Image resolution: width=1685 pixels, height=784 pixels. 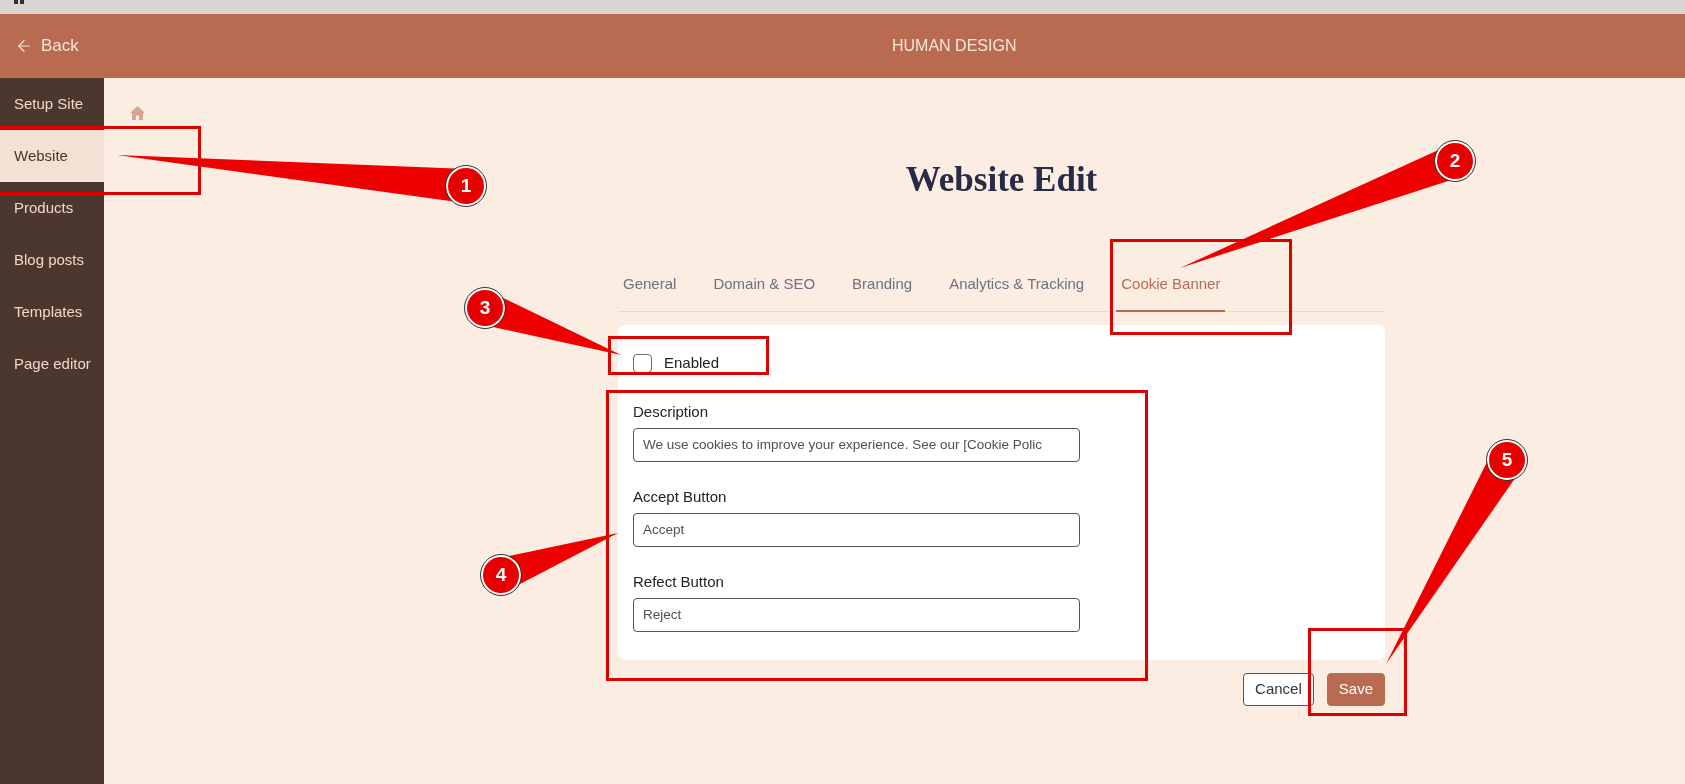 What do you see at coordinates (764, 293) in the screenshot?
I see `tab: Domain & SEO` at bounding box center [764, 293].